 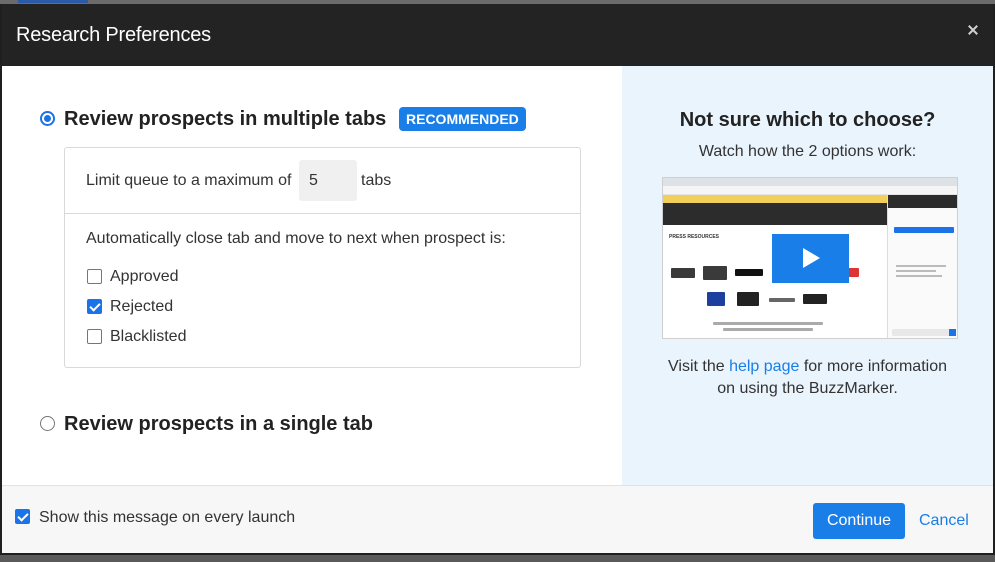 I want to click on show-every-launch-checkbox, so click(x=22, y=516).